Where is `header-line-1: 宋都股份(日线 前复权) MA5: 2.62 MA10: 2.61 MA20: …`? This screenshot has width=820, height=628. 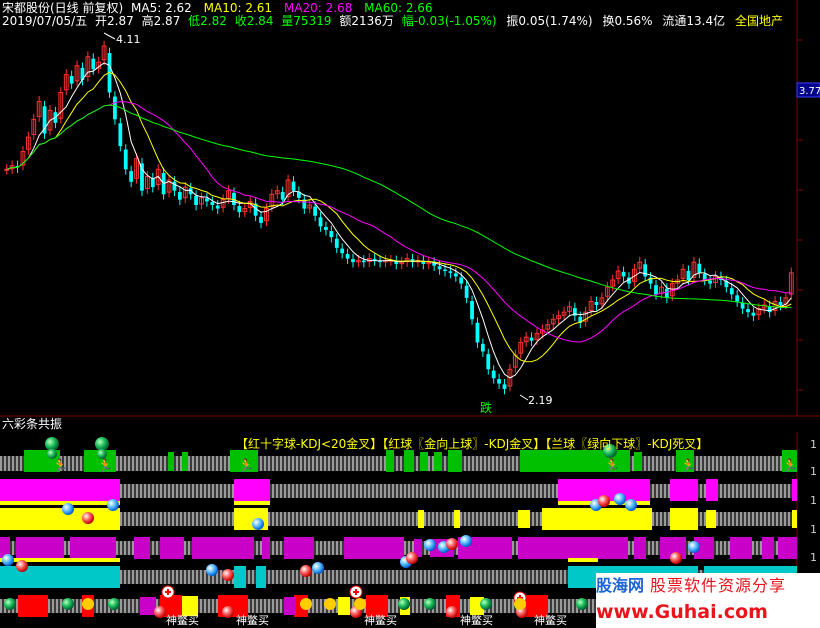
header-line-1: 宋都股份(日线 前复权) MA5: 2.62 MA10: 2.61 MA20: … is located at coordinates (217, 8).